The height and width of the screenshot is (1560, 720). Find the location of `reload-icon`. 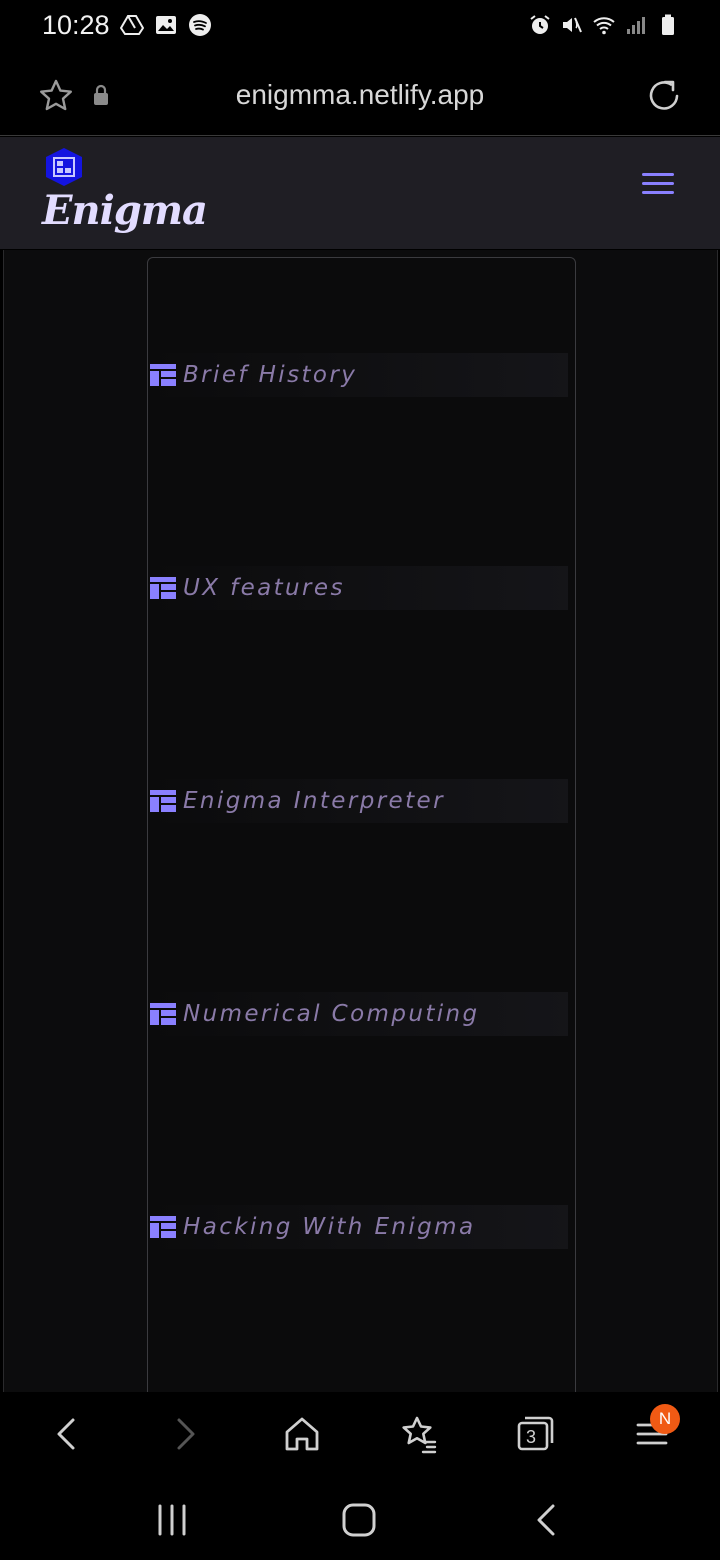

reload-icon is located at coordinates (664, 96).